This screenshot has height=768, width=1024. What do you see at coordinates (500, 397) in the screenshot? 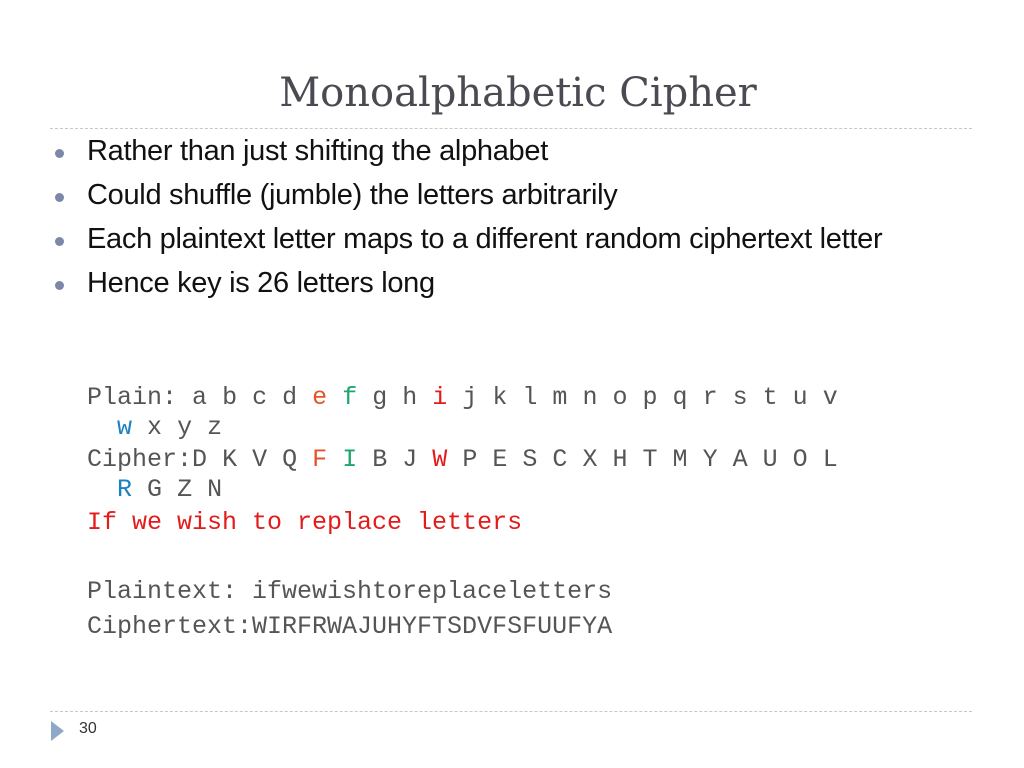
I see `alphabet-letter: k` at bounding box center [500, 397].